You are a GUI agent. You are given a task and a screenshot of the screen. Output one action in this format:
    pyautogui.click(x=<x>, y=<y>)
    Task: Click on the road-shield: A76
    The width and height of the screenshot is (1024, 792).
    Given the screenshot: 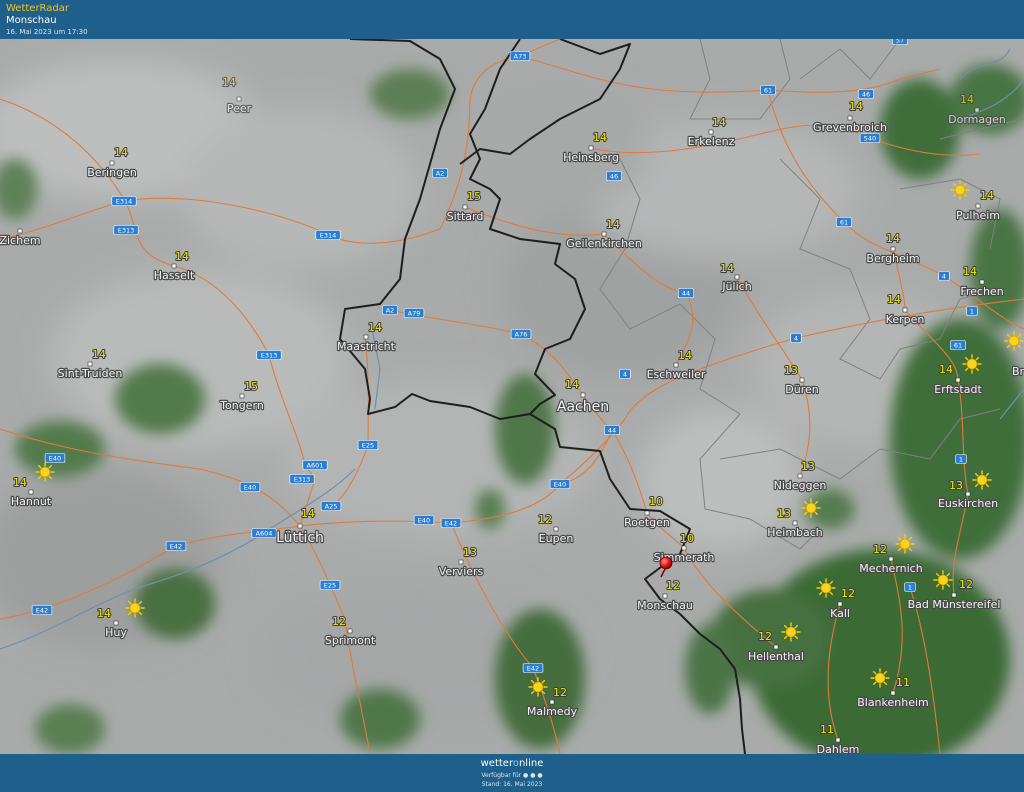 What is the action you would take?
    pyautogui.click(x=521, y=334)
    